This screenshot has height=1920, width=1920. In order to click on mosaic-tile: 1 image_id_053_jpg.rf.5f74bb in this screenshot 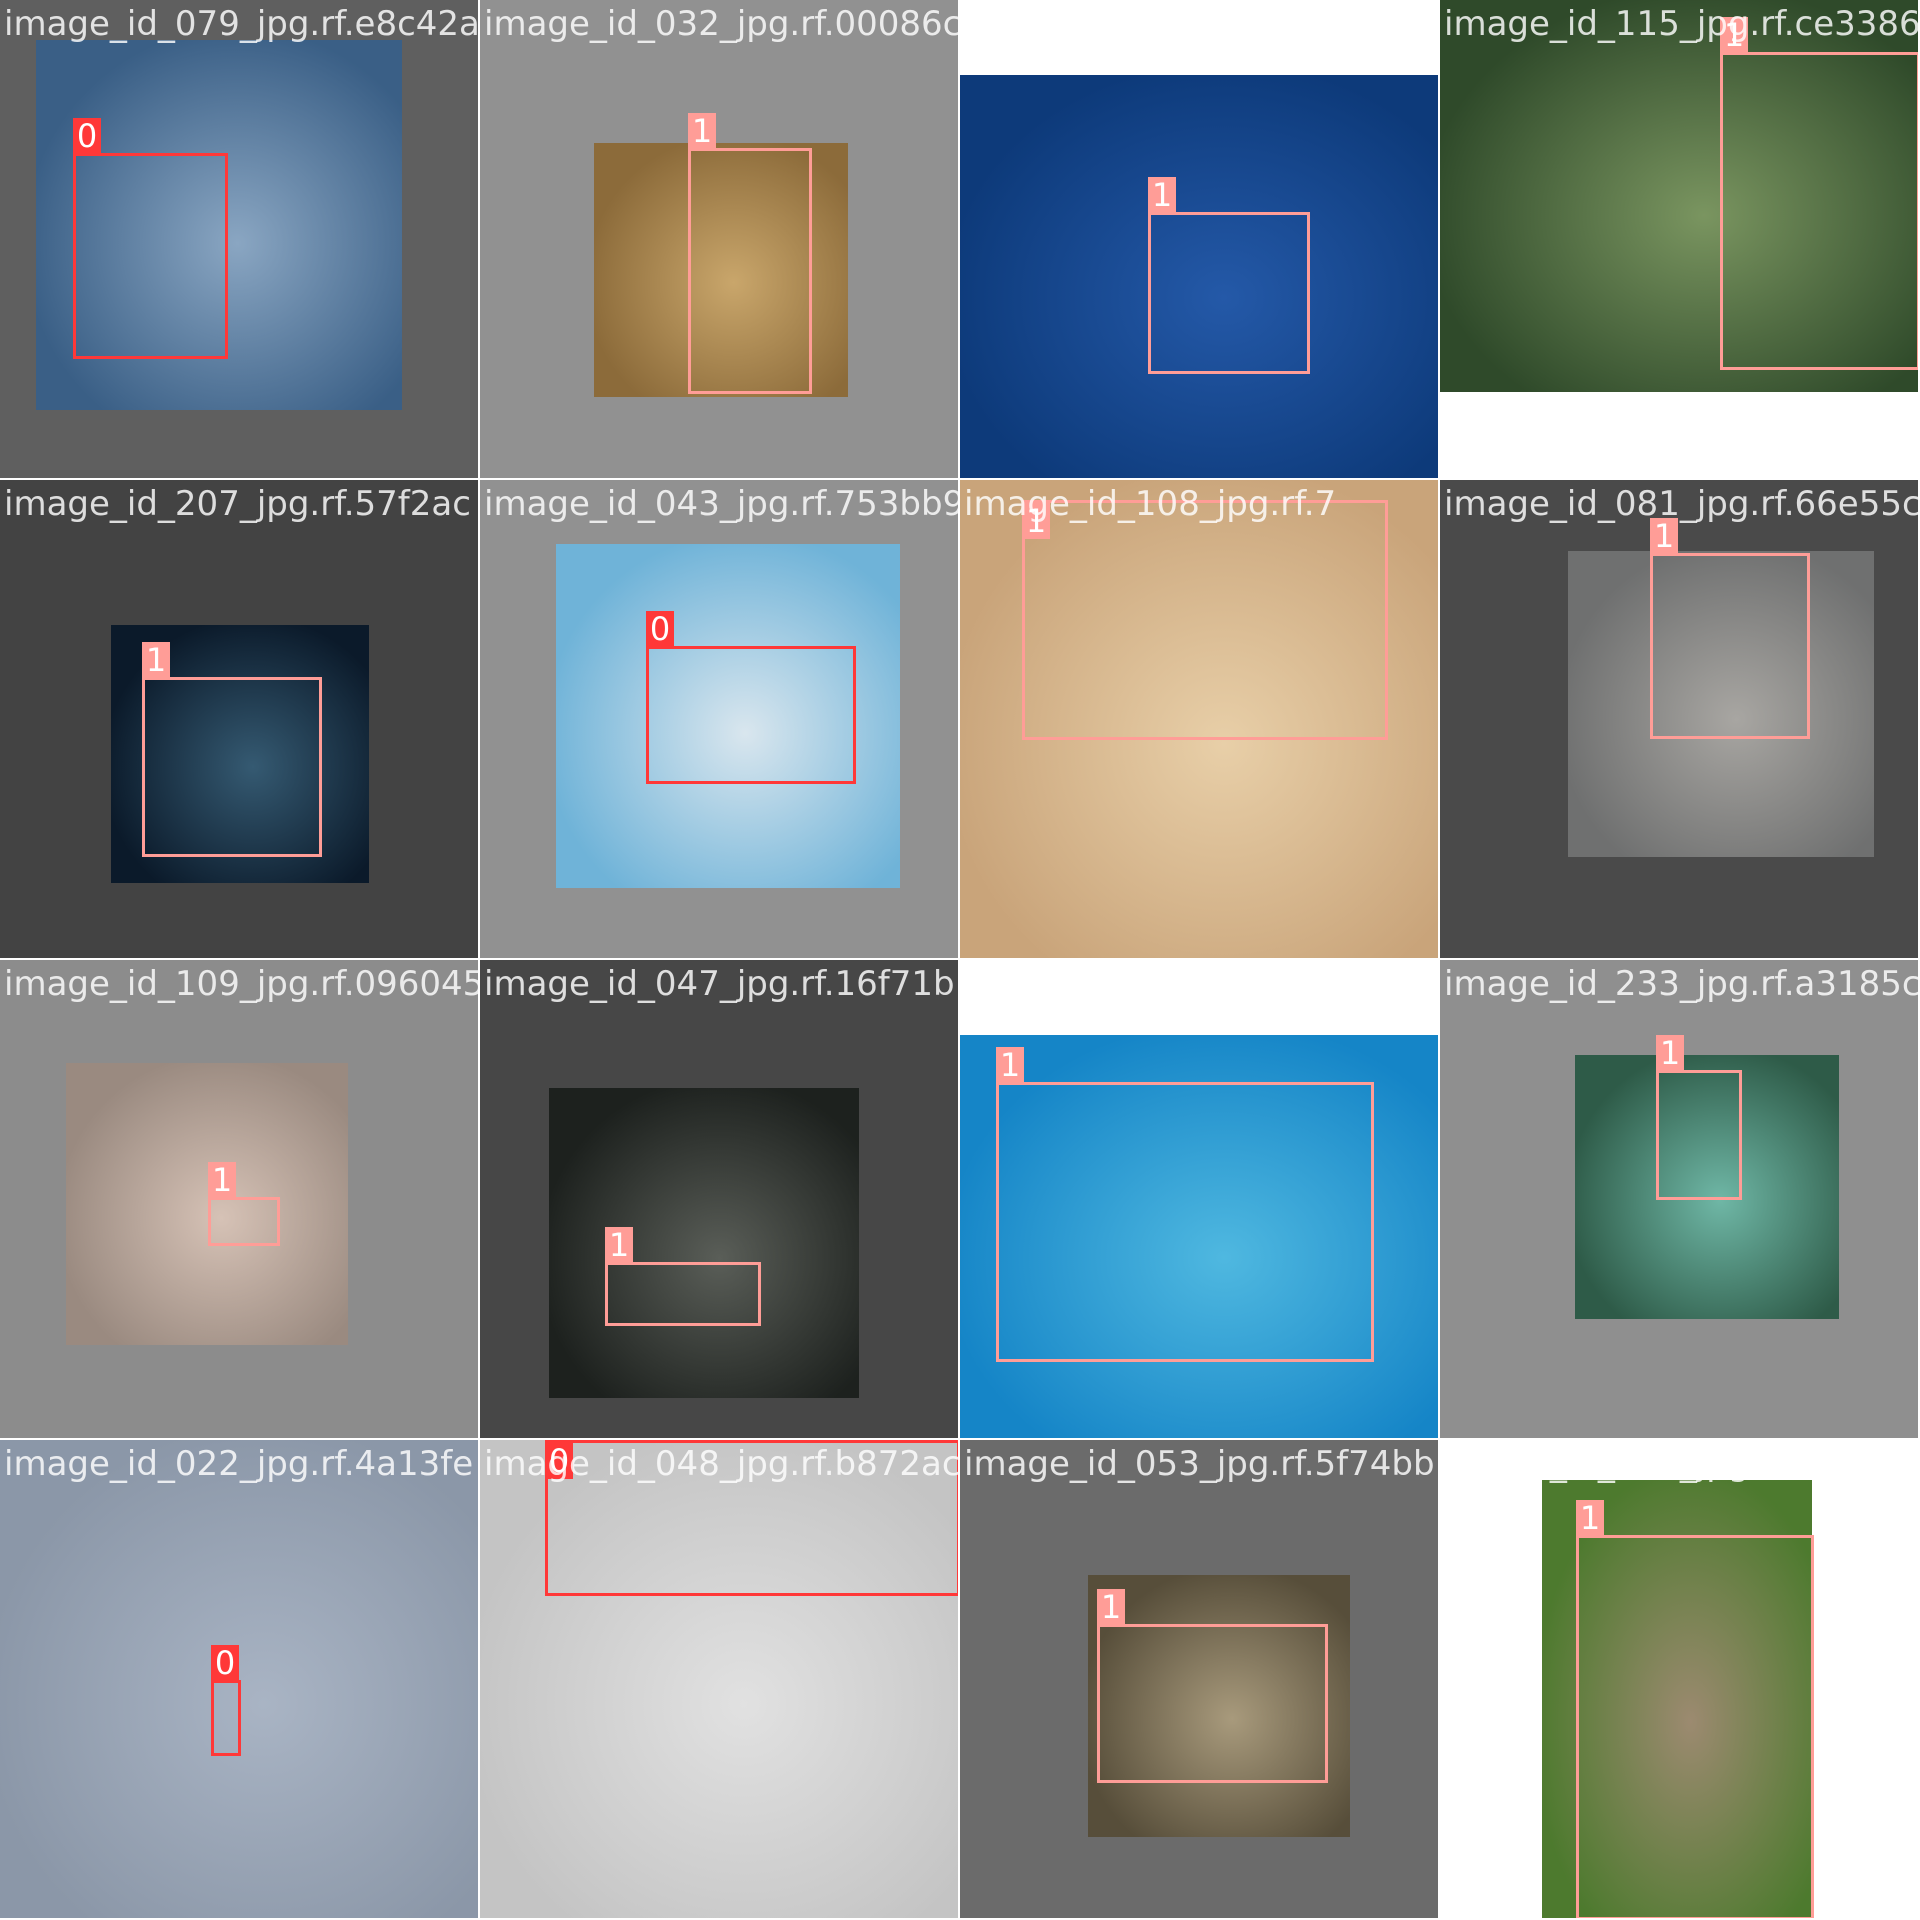, I will do `click(1200, 1680)`.